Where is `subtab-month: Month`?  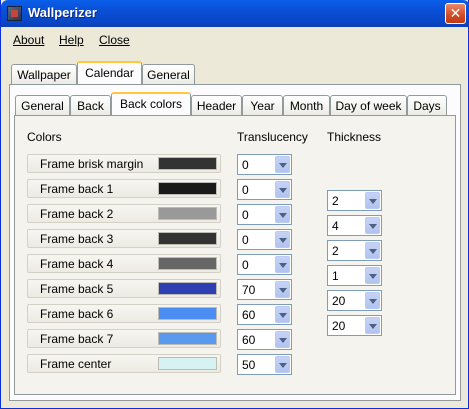
subtab-month: Month is located at coordinates (306, 105).